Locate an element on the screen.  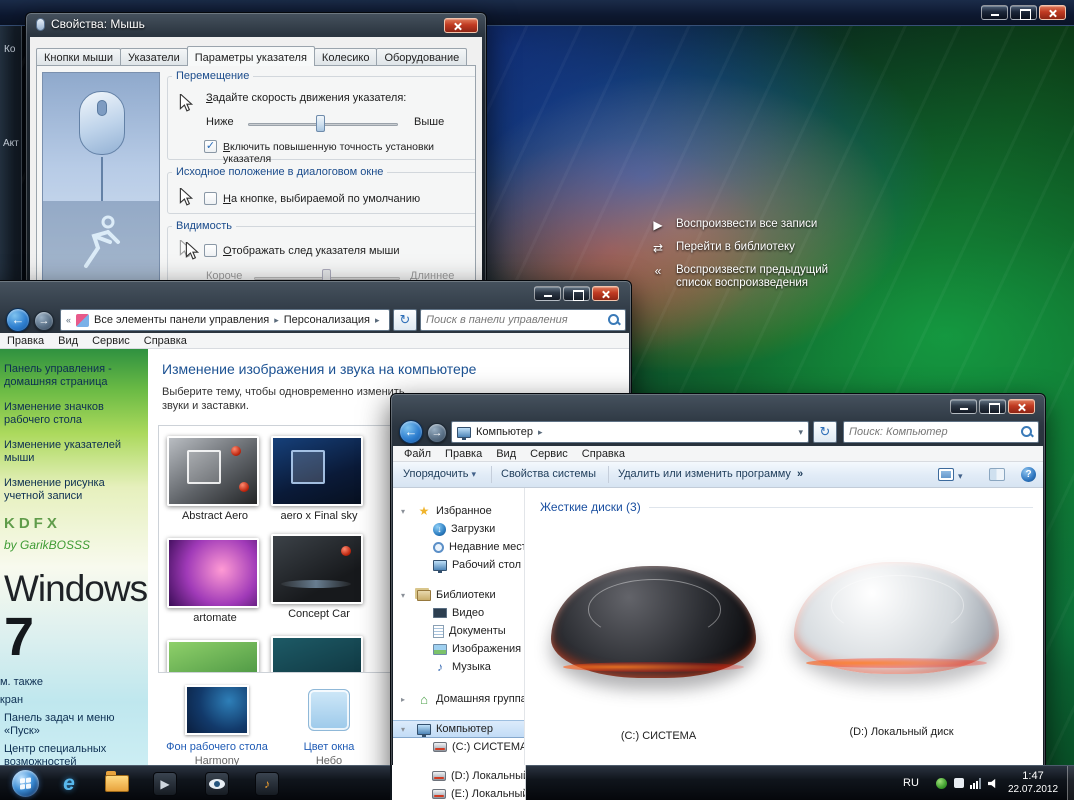
system-properties-button: Свойства системы is located at coordinates (548, 474).